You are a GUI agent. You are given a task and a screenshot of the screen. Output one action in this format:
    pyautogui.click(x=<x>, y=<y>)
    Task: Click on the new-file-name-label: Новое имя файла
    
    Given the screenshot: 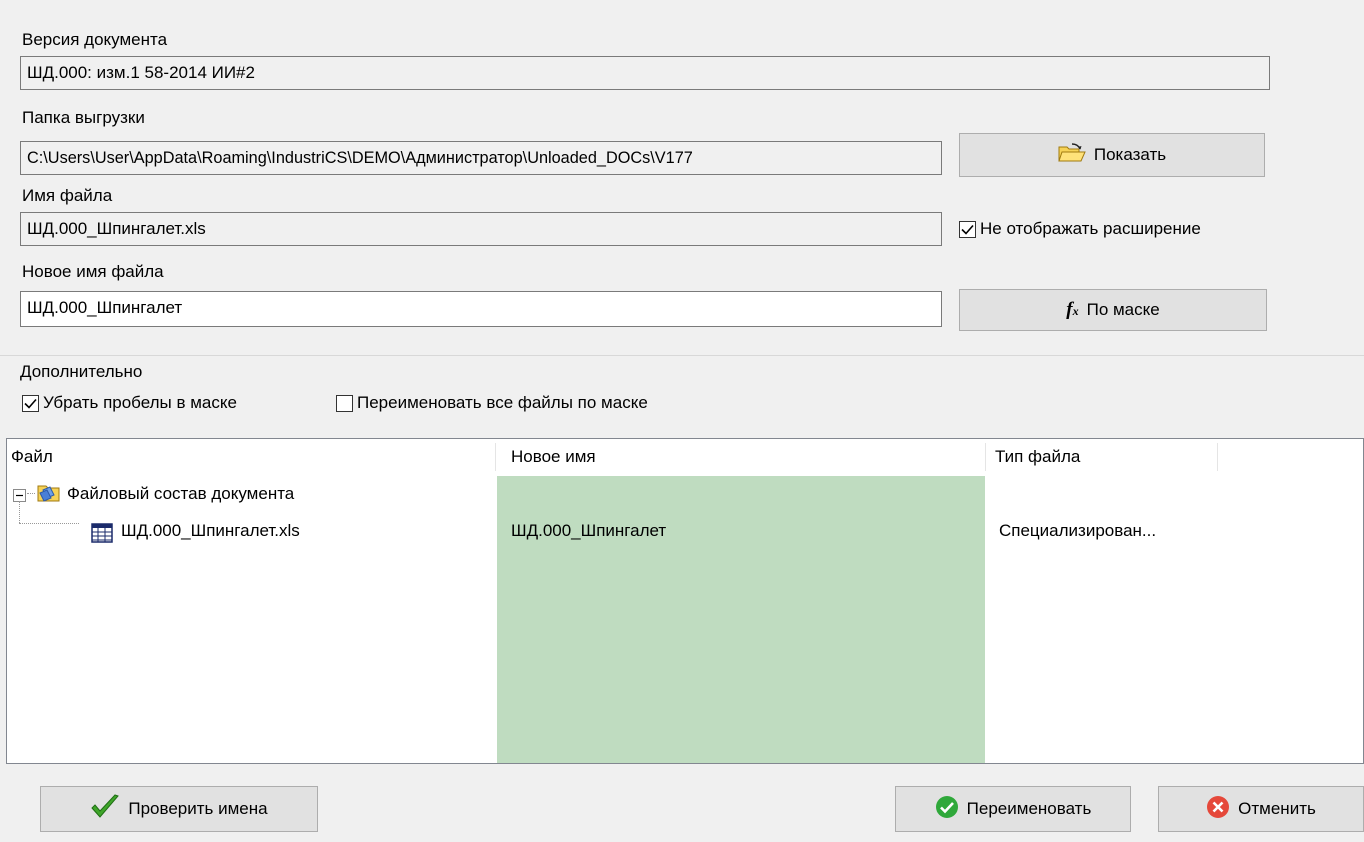 What is the action you would take?
    pyautogui.click(x=93, y=271)
    